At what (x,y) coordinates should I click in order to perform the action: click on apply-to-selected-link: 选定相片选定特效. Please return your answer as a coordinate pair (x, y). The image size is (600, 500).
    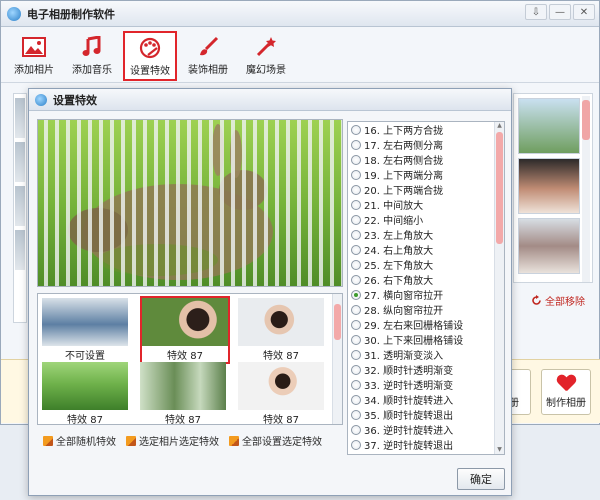
    Looking at the image, I should click on (172, 440).